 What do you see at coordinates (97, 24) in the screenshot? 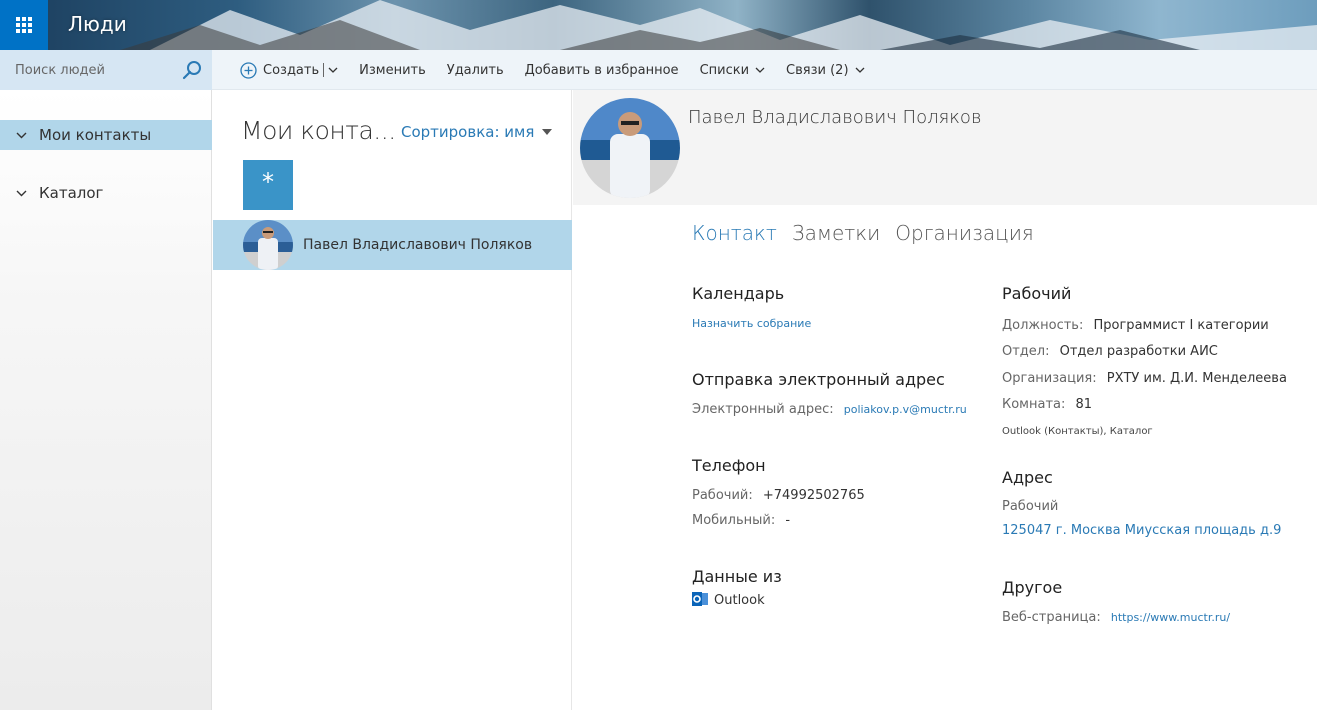
I see `app-title: Люди` at bounding box center [97, 24].